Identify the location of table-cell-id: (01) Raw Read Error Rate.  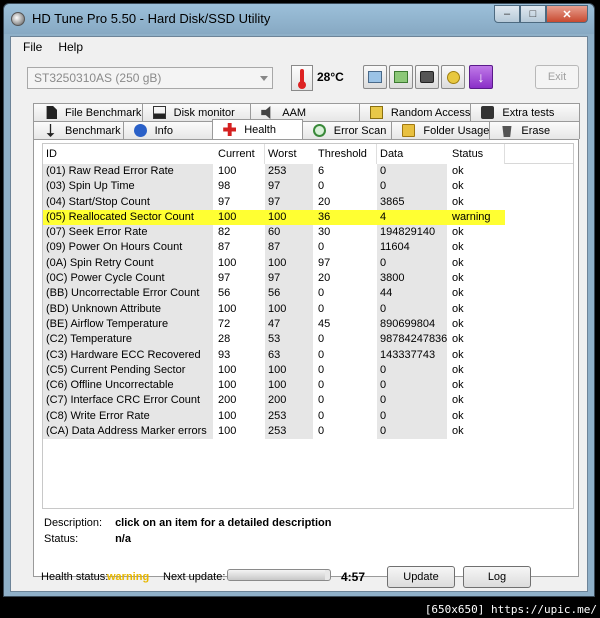
(129, 172).